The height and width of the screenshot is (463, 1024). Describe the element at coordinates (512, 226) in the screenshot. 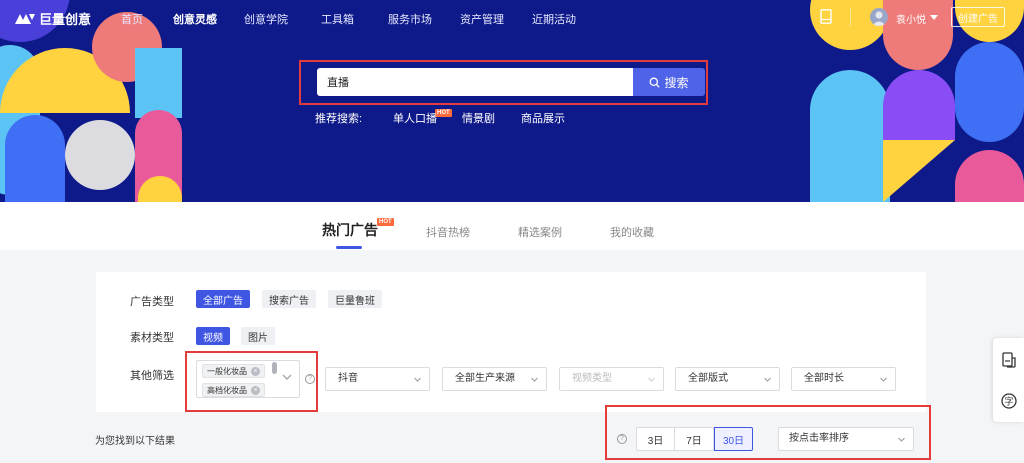

I see `content-tabs: 热门广告 HOT 抖音热榜 精选案例 我的收藏` at that location.